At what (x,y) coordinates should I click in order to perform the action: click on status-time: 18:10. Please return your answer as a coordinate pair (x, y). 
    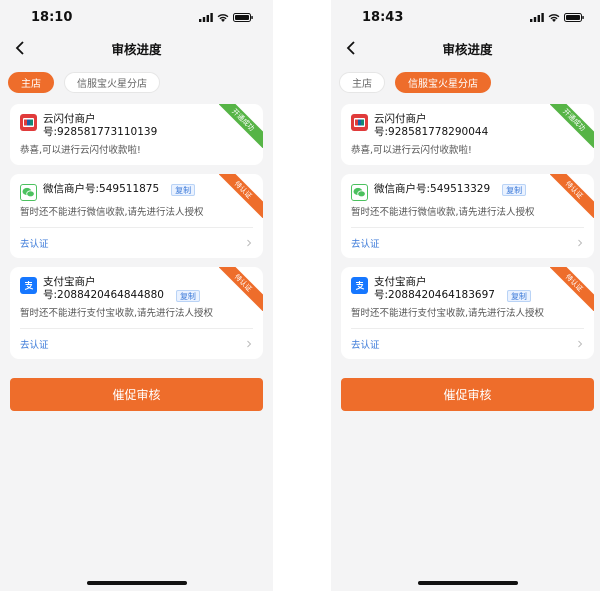
    Looking at the image, I should click on (52, 17).